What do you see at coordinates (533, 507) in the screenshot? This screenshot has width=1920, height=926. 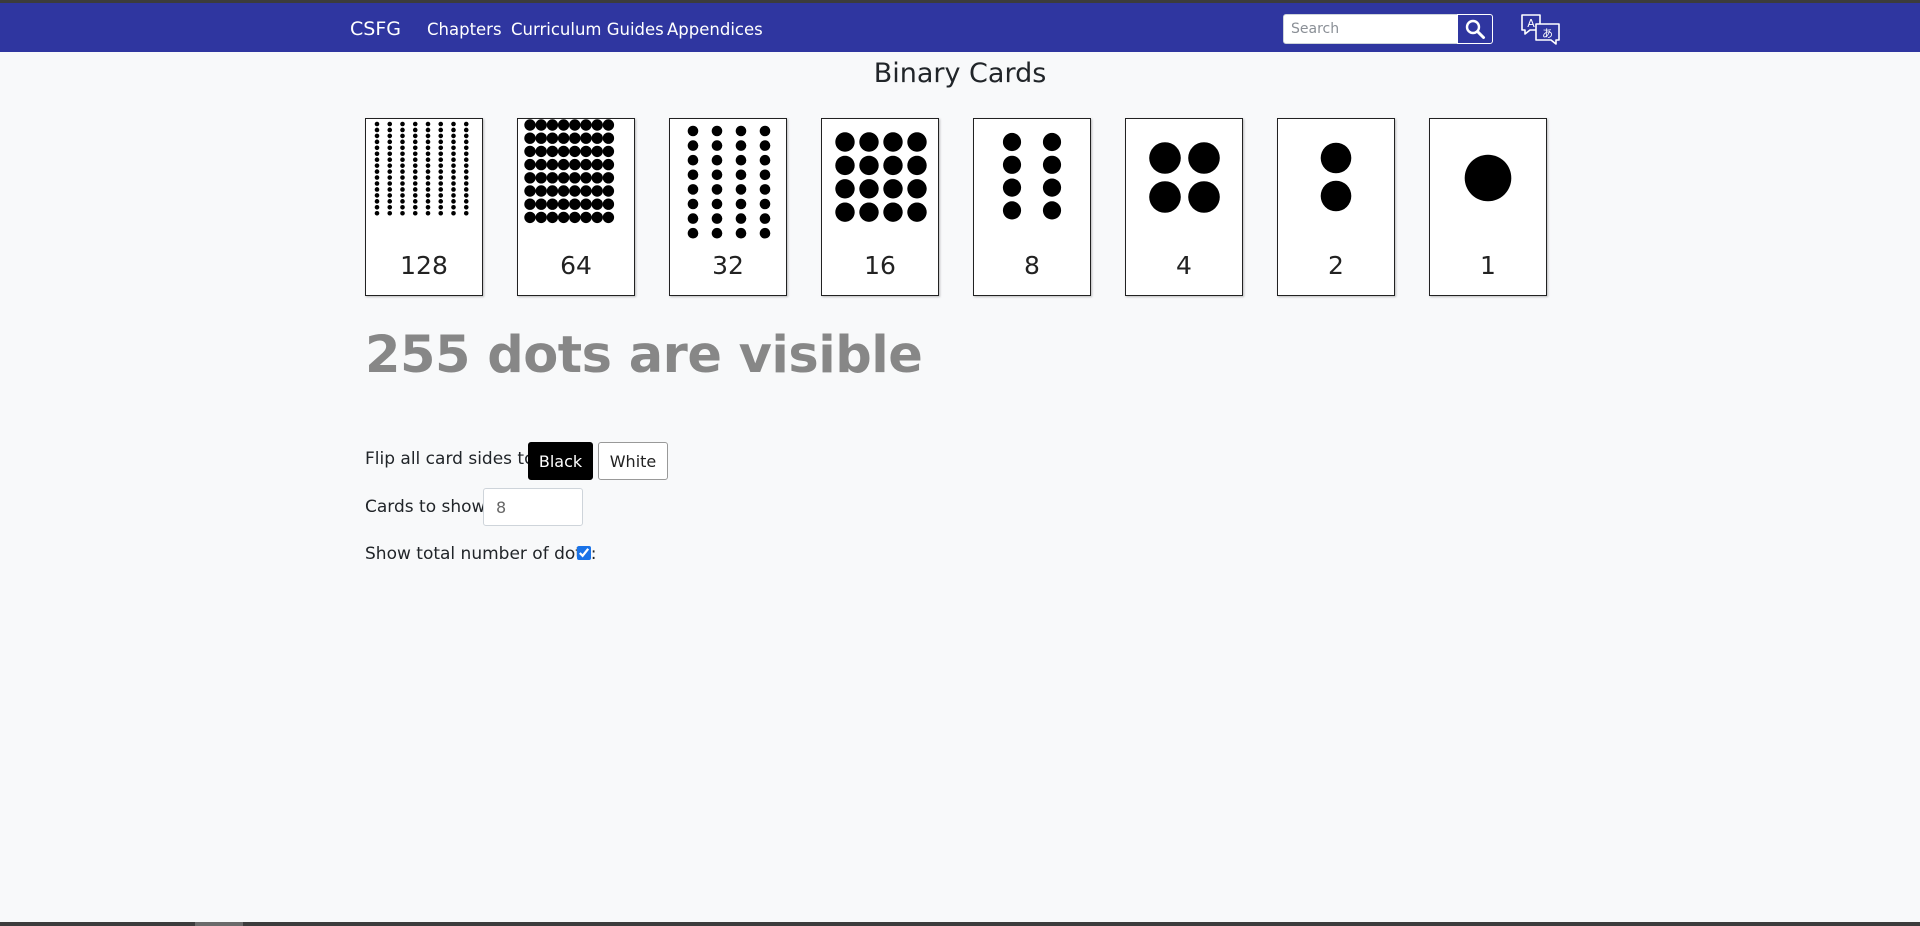 I see `cards-to-show-input` at bounding box center [533, 507].